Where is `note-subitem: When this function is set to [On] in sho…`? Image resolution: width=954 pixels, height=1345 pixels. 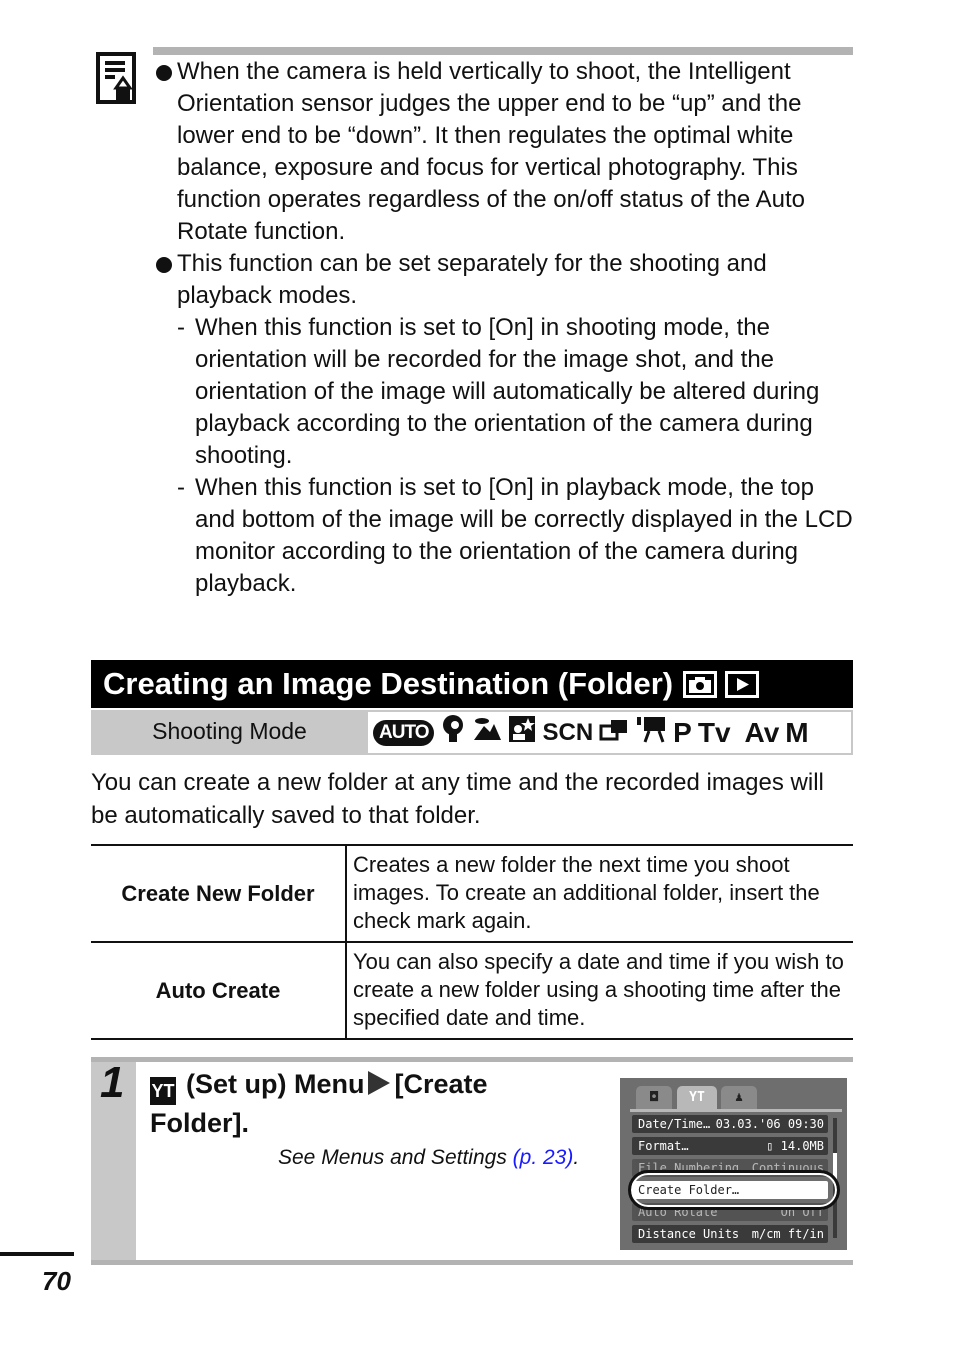
note-subitem: When this function is set to [On] in sho… is located at coordinates (505, 392).